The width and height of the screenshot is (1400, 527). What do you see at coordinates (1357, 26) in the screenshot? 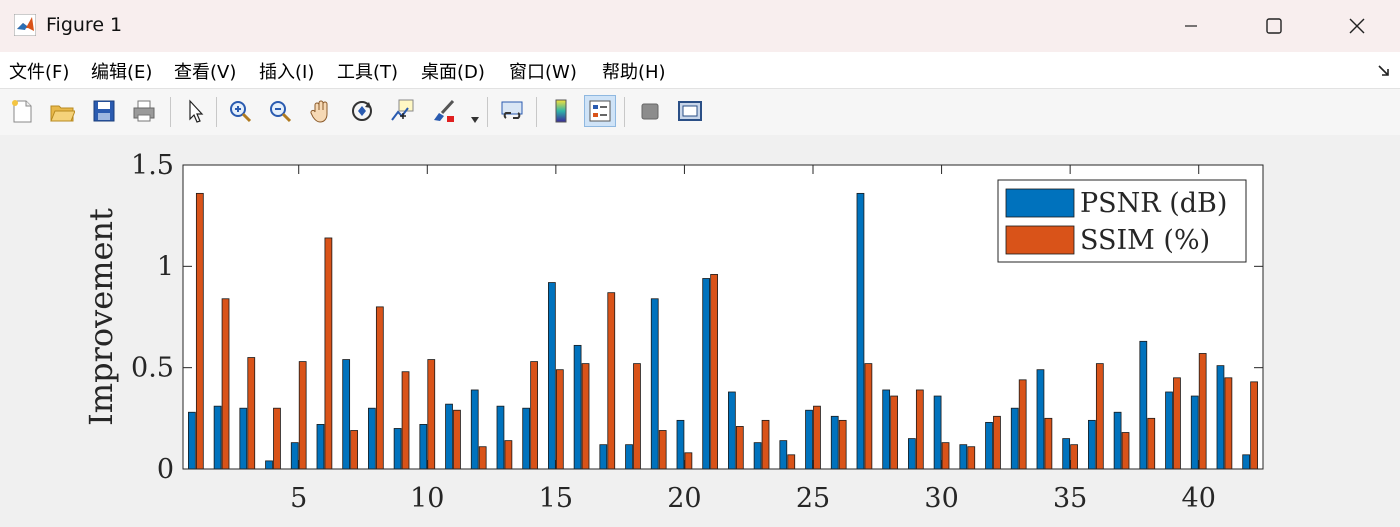
I see `close-button` at bounding box center [1357, 26].